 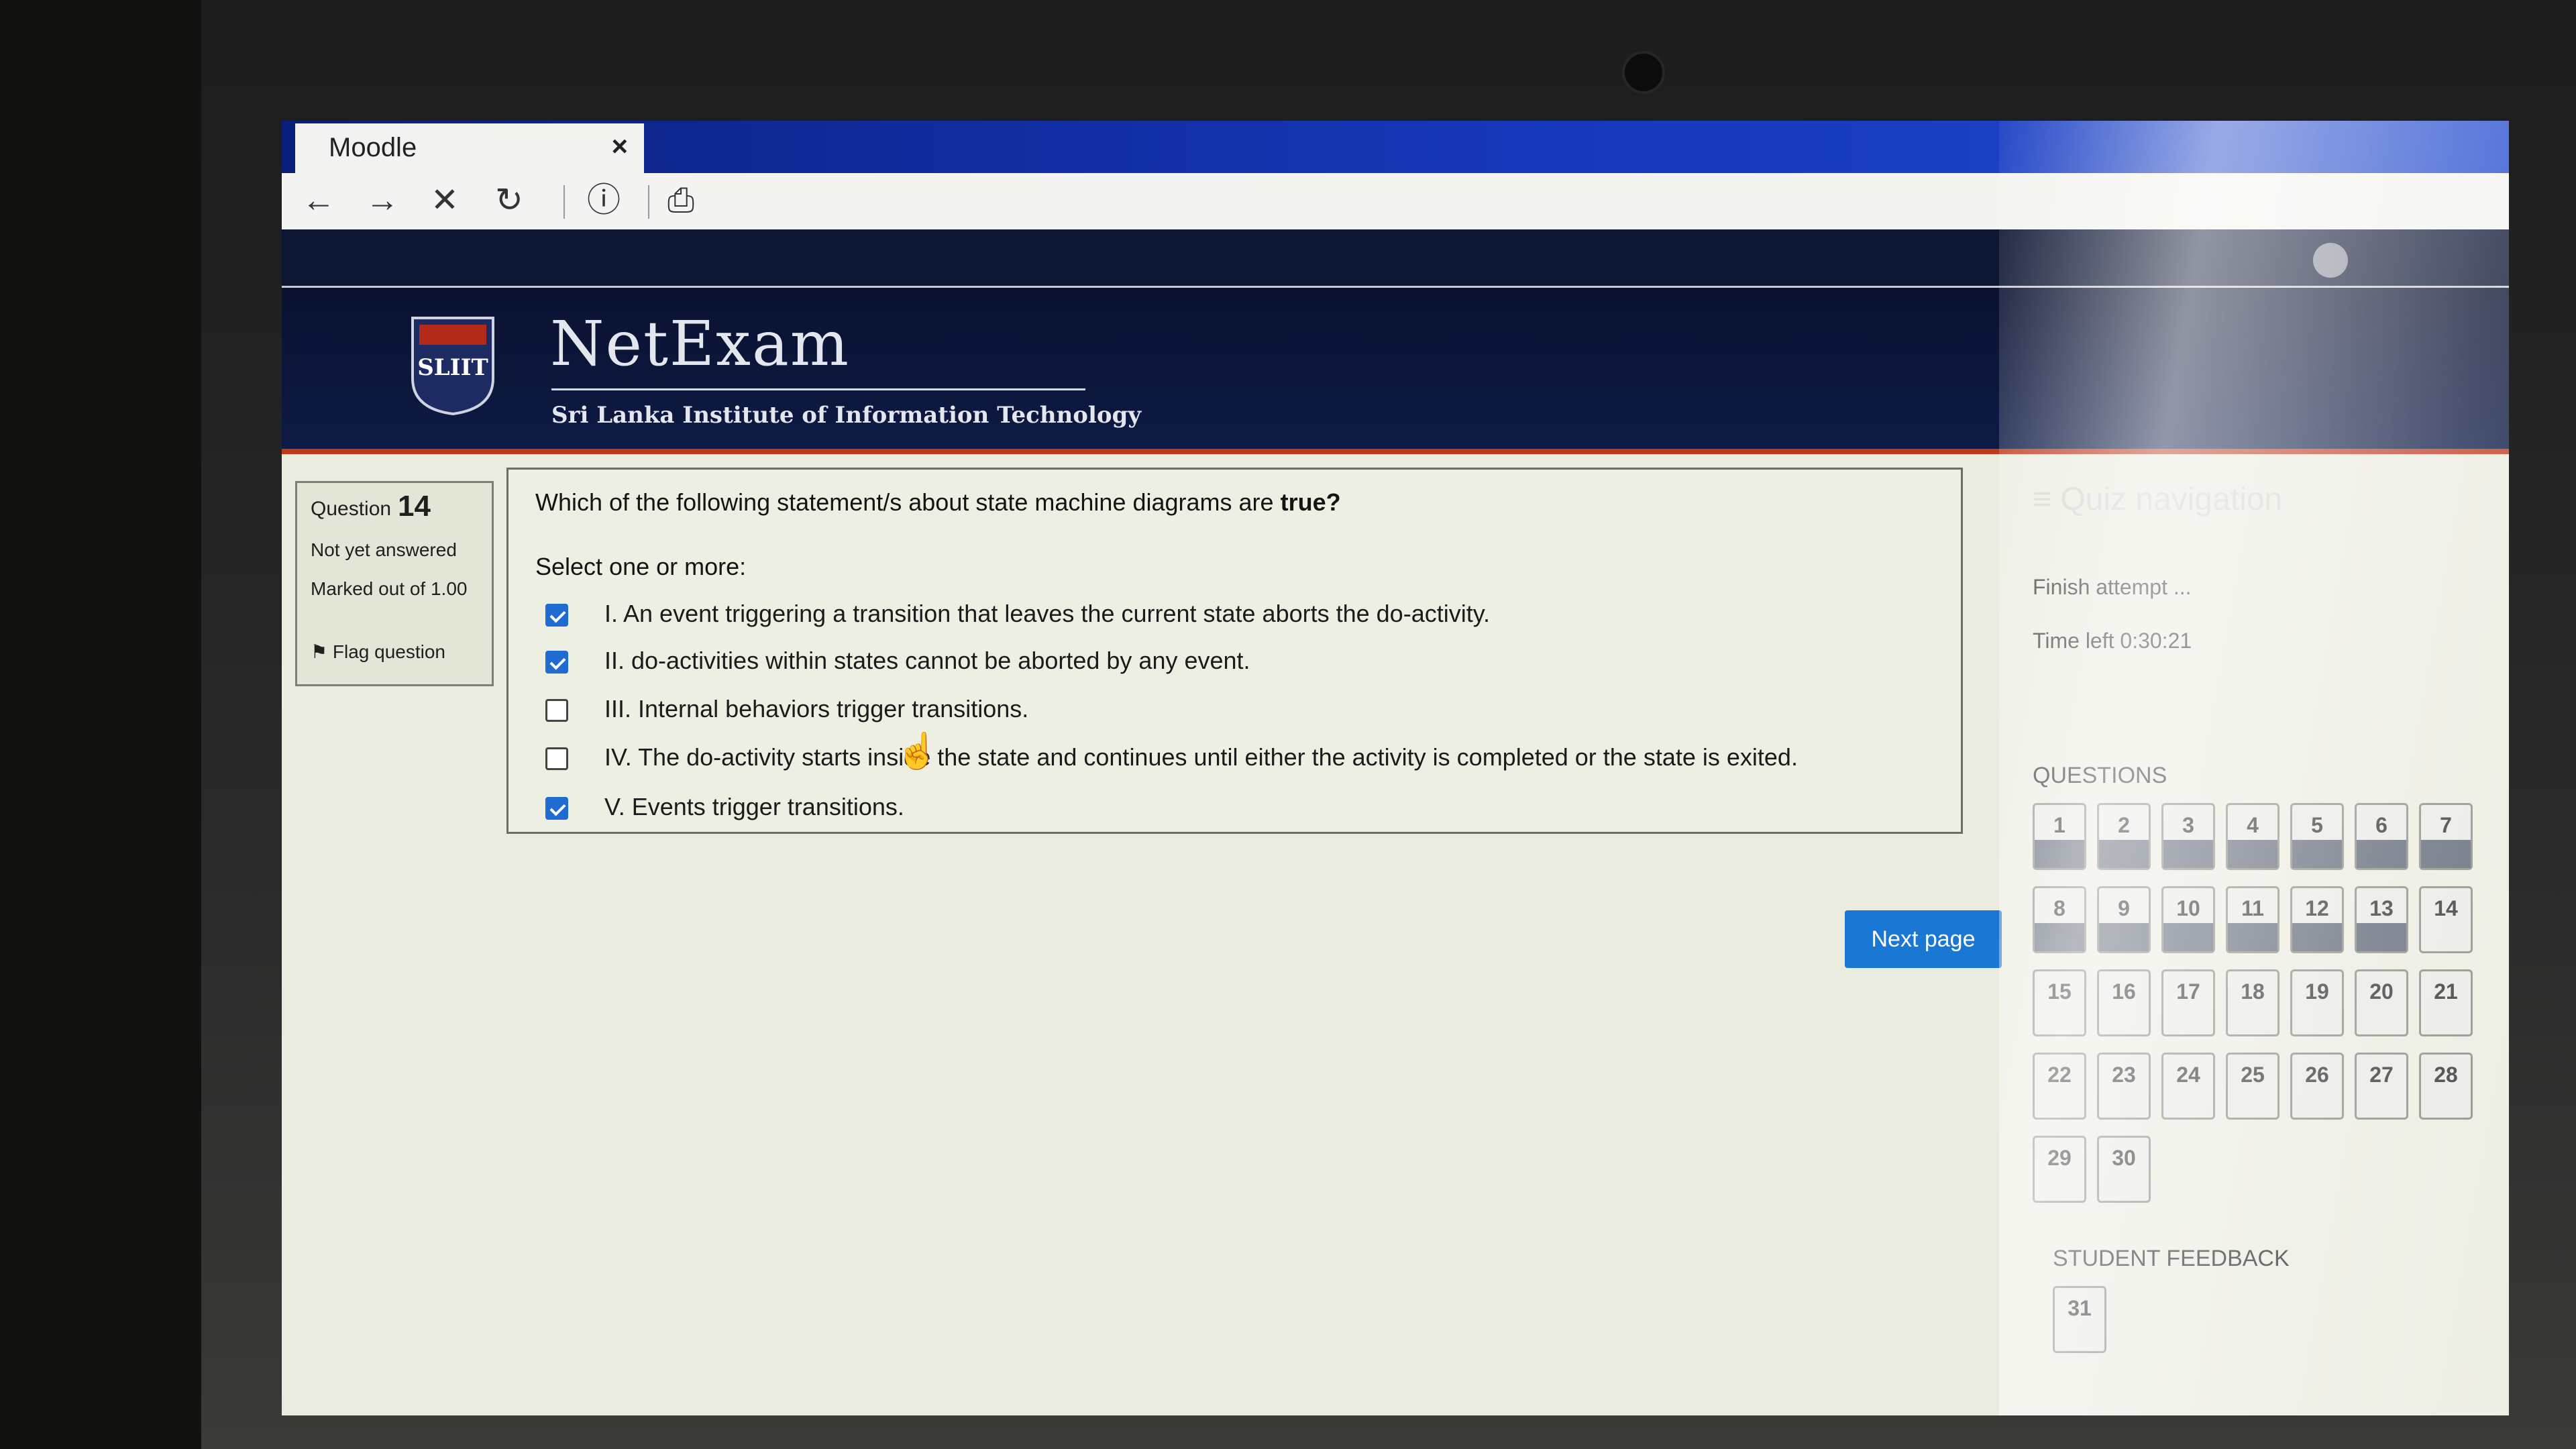 What do you see at coordinates (2059, 1086) in the screenshot?
I see `quiz-nav-button: 22` at bounding box center [2059, 1086].